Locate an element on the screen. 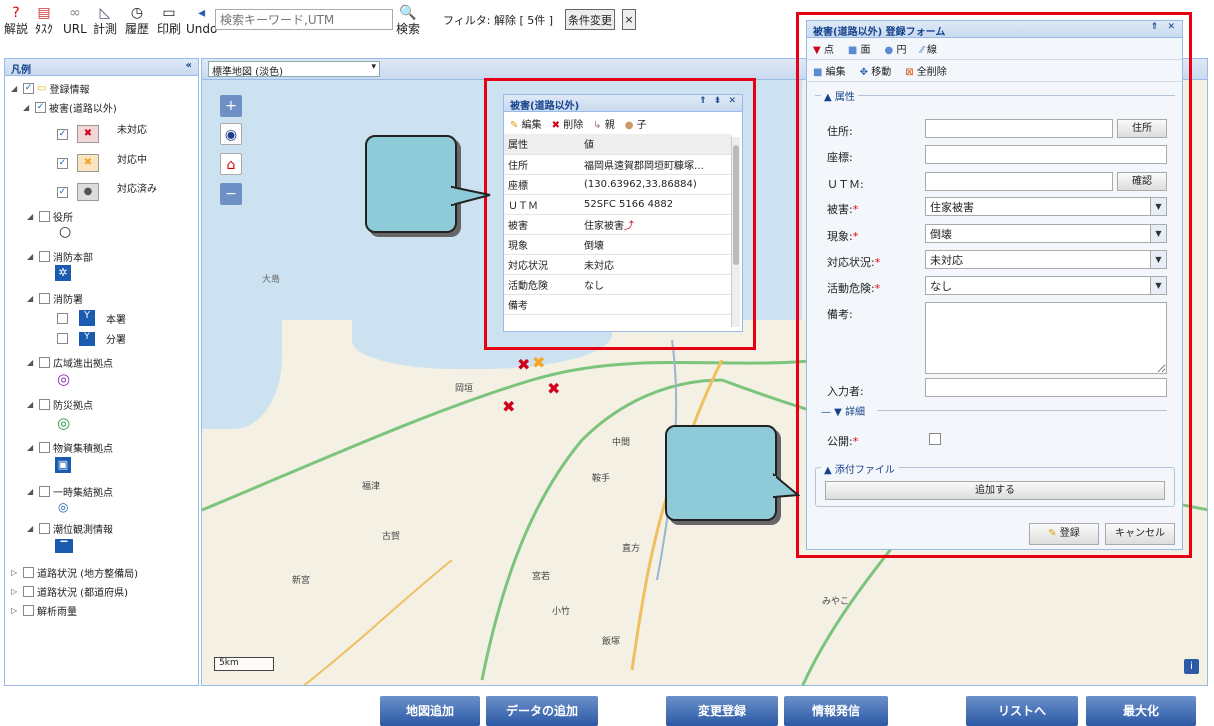 Image resolution: width=1214 pixels, height=726 pixels. filter-clear-button: × is located at coordinates (629, 19).